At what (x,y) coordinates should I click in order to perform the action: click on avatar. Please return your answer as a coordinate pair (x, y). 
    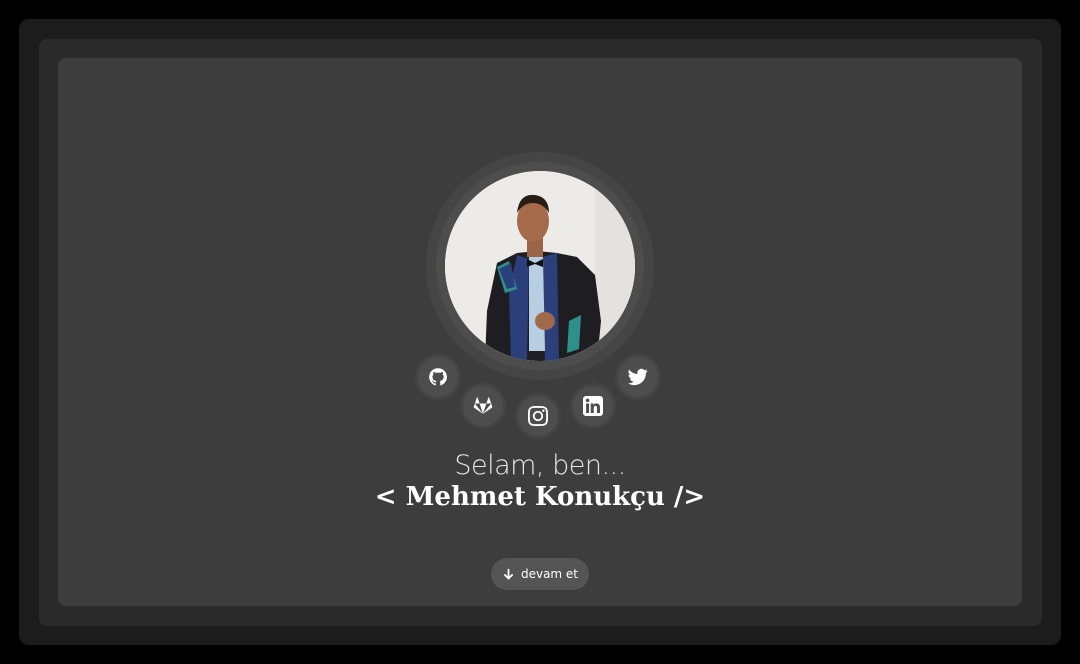
    Looking at the image, I should click on (540, 266).